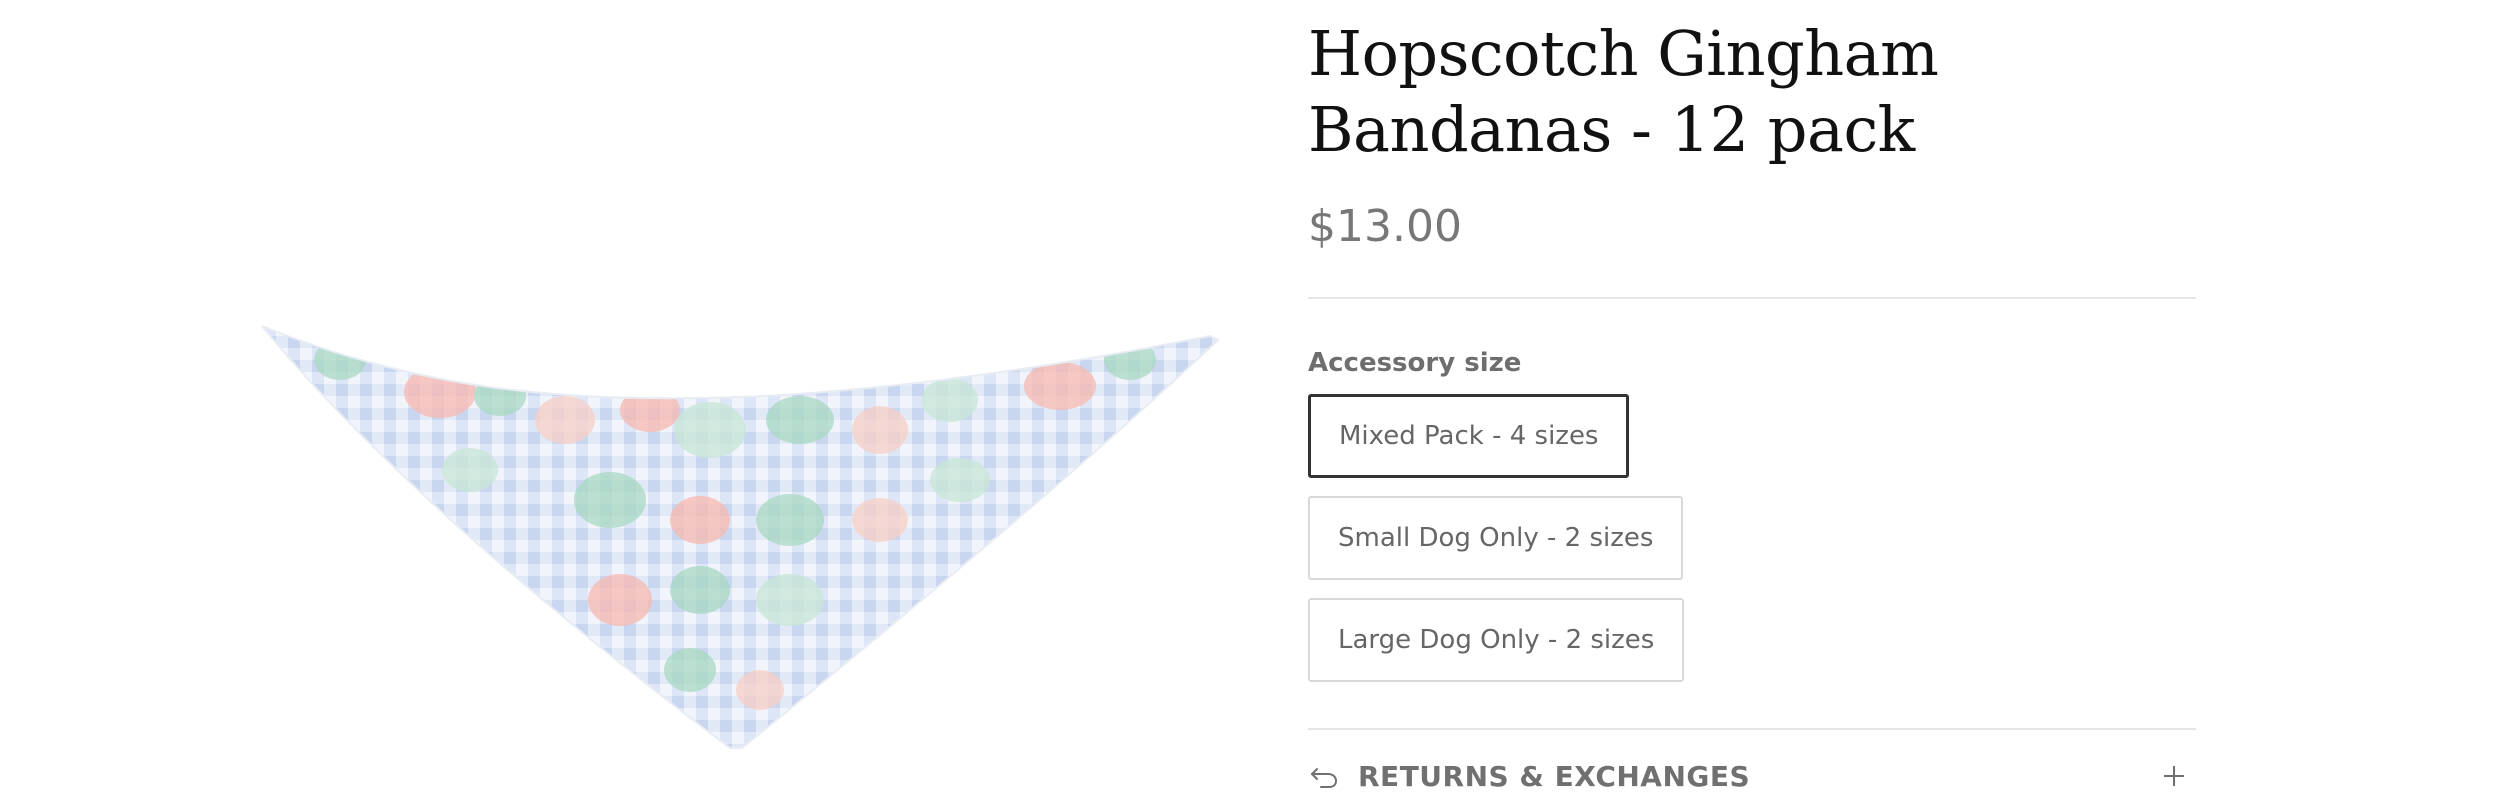 The width and height of the screenshot is (2500, 800). Describe the element at coordinates (1752, 765) in the screenshot. I see `returns-accordion: RETURNS & EXCHANGES` at that location.